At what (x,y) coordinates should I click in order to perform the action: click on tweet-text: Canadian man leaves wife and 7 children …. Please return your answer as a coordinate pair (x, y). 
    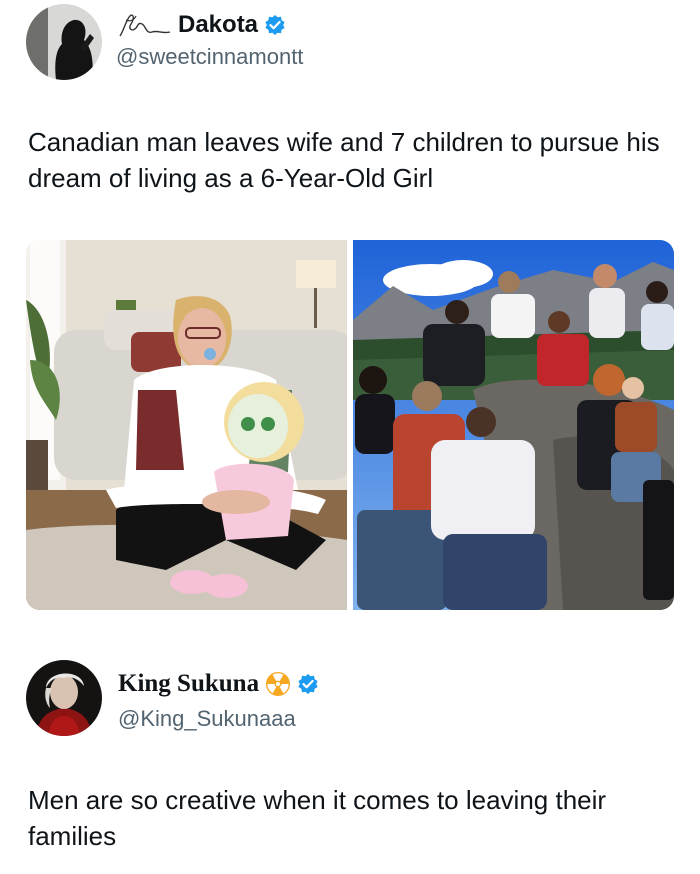
    Looking at the image, I should click on (344, 160).